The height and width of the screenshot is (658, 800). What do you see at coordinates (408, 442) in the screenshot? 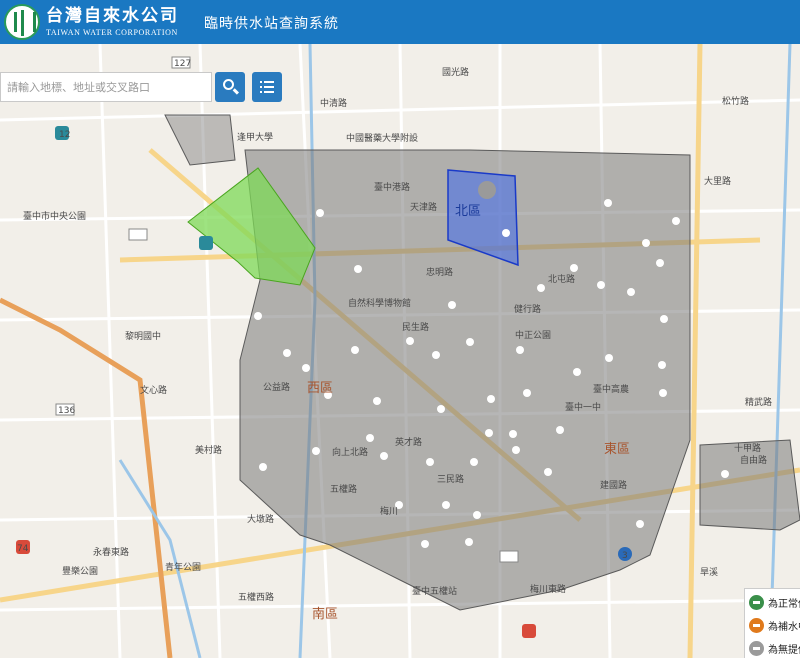
I see `road-label: 英才路` at bounding box center [408, 442].